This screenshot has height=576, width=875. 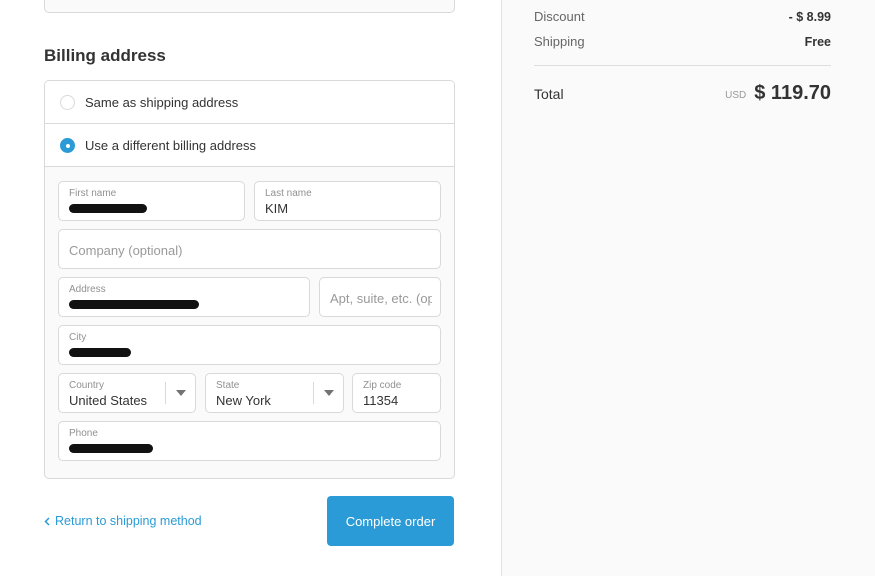 What do you see at coordinates (288, 193) in the screenshot?
I see `last-name-label: Last name` at bounding box center [288, 193].